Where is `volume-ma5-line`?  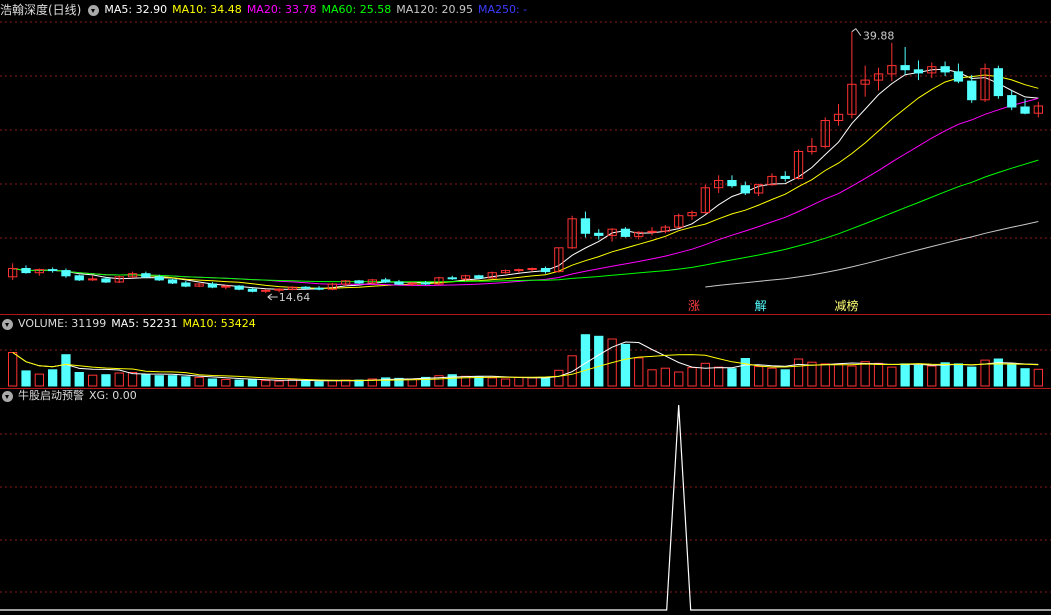
volume-ma5-line is located at coordinates (525, 361).